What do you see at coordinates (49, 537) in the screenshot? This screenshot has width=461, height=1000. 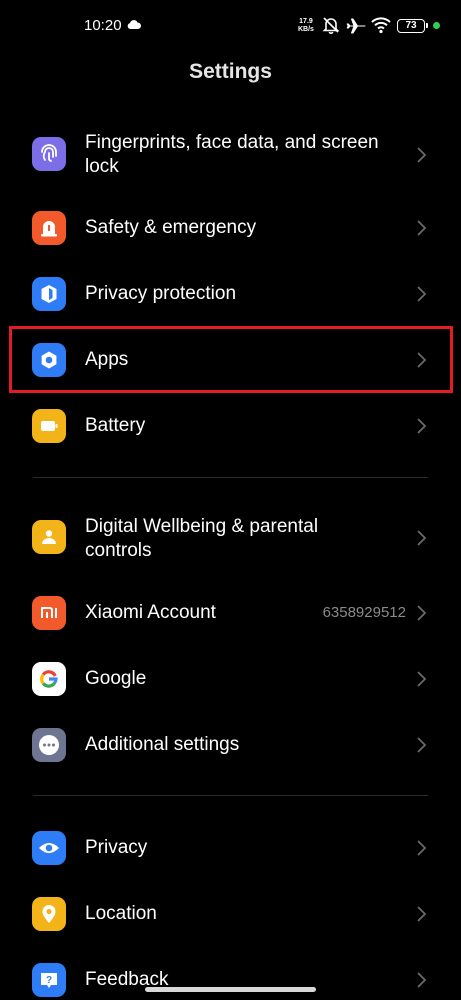 I see `wellbeing-icon` at bounding box center [49, 537].